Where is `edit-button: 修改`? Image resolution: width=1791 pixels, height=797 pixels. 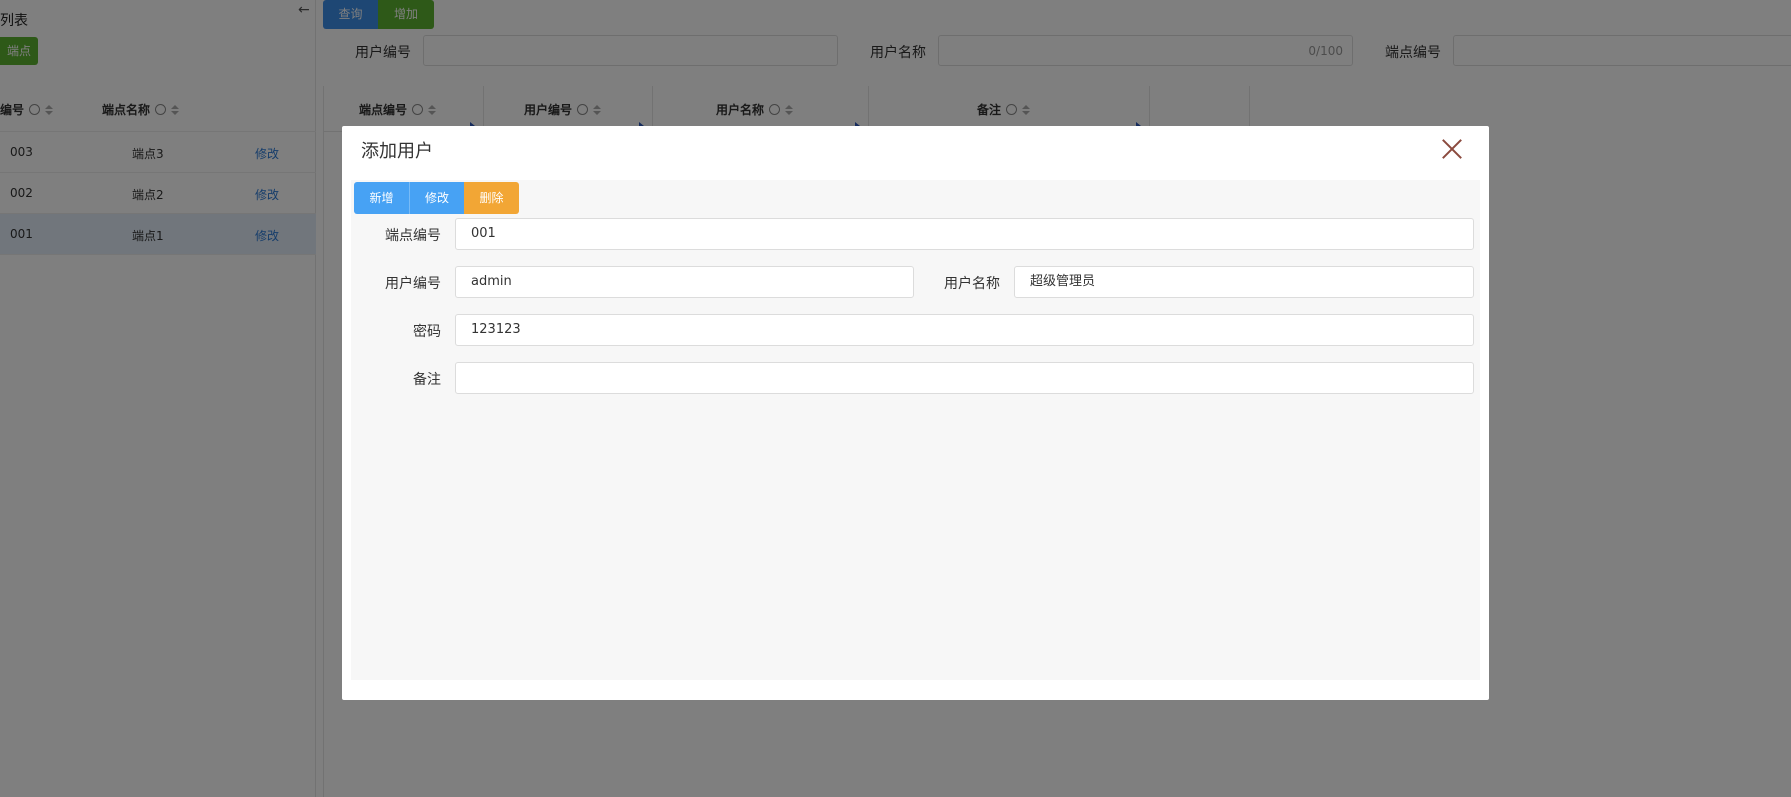
edit-button: 修改 is located at coordinates (436, 198).